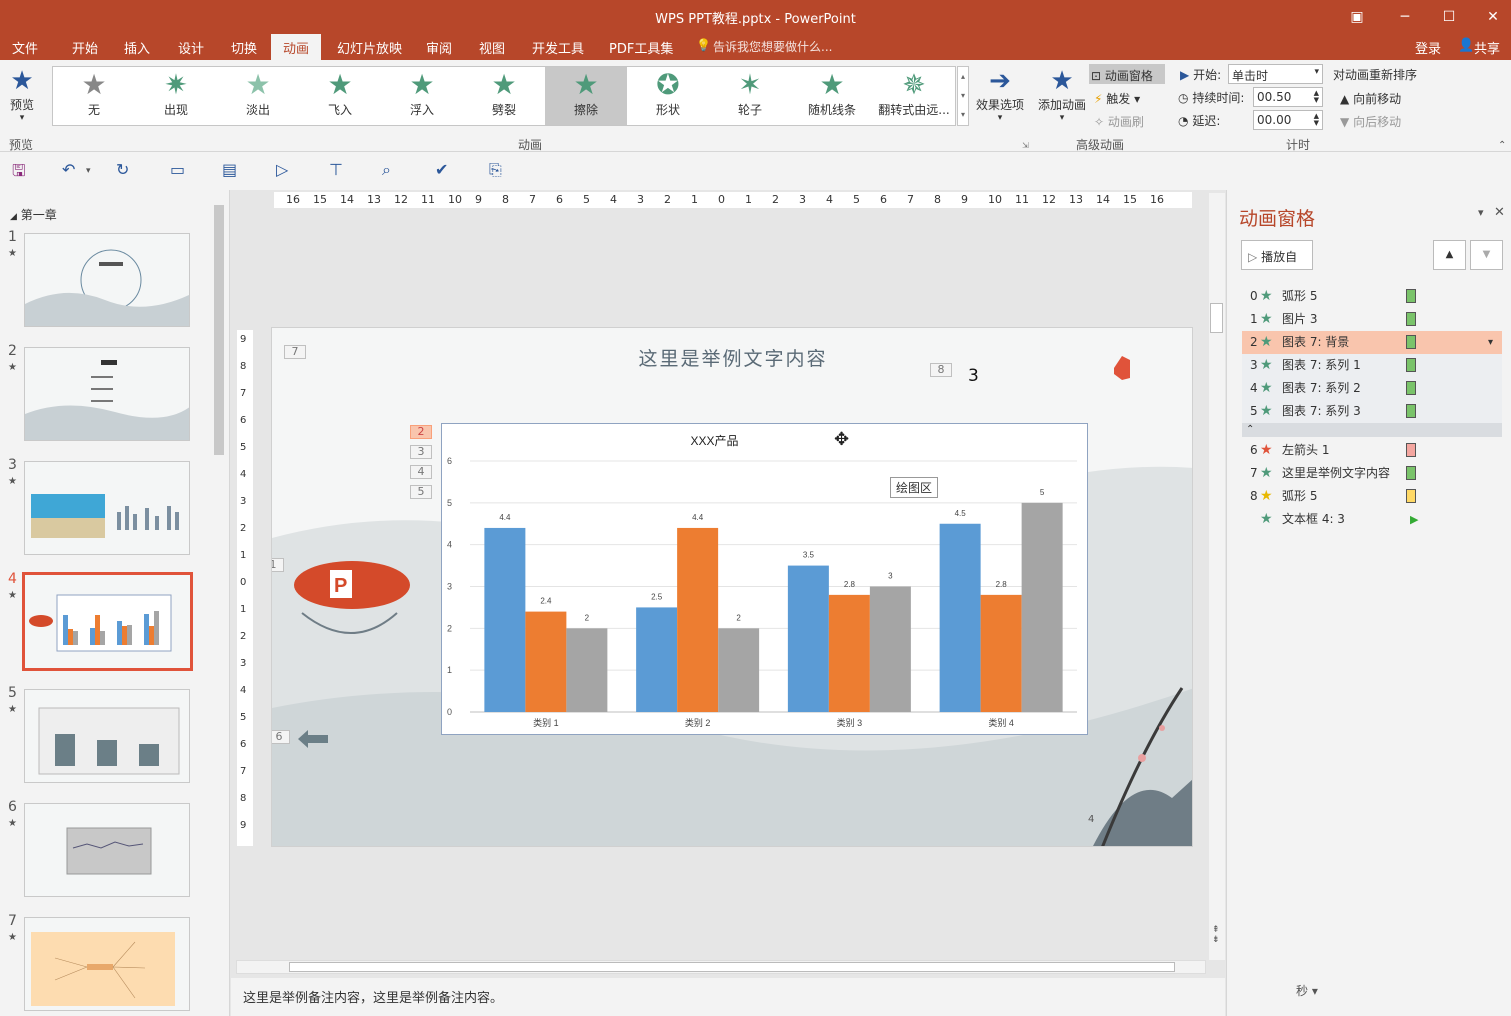 This screenshot has height=1016, width=1511. Describe the element at coordinates (373, 996) in the screenshot. I see `notes-text: 这里是举例备注内容，这里是举例备注内容。` at that location.